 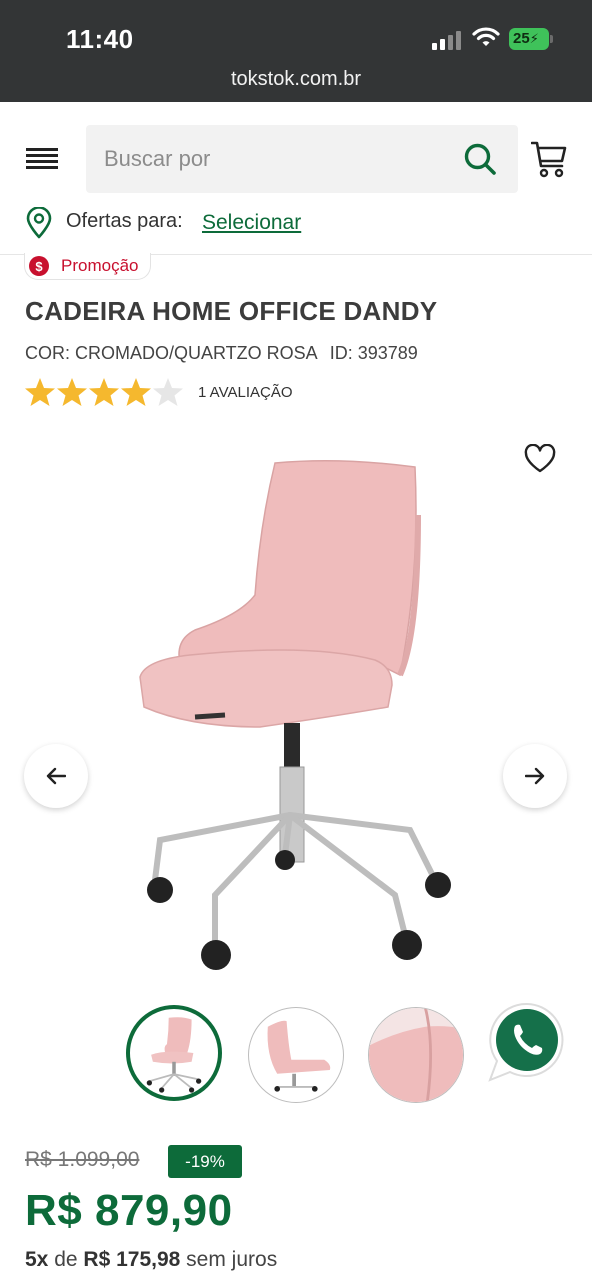 I want to click on battery-icon: 25⚡, so click(x=531, y=39).